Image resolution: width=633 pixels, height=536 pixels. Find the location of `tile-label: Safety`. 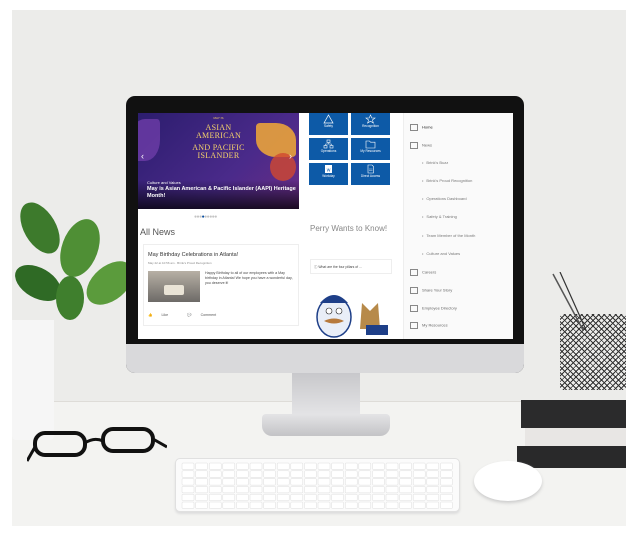

tile-label: Safety is located at coordinates (328, 126).